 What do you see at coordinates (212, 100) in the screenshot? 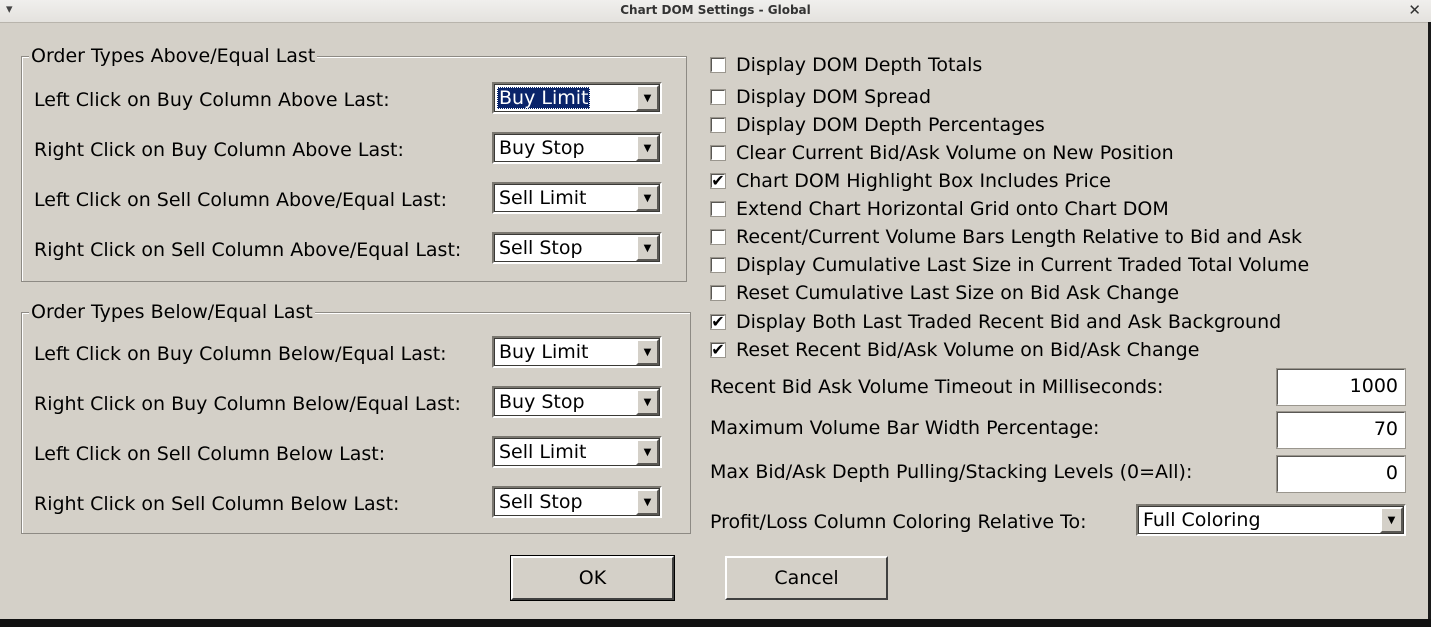
I see `row-label: Left Click on Buy Column Above Last:` at bounding box center [212, 100].